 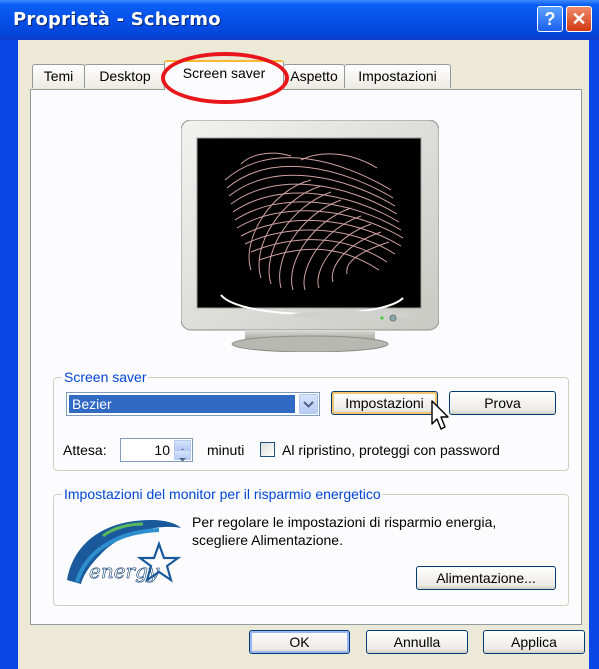 What do you see at coordinates (534, 642) in the screenshot?
I see `apply-button: Applica` at bounding box center [534, 642].